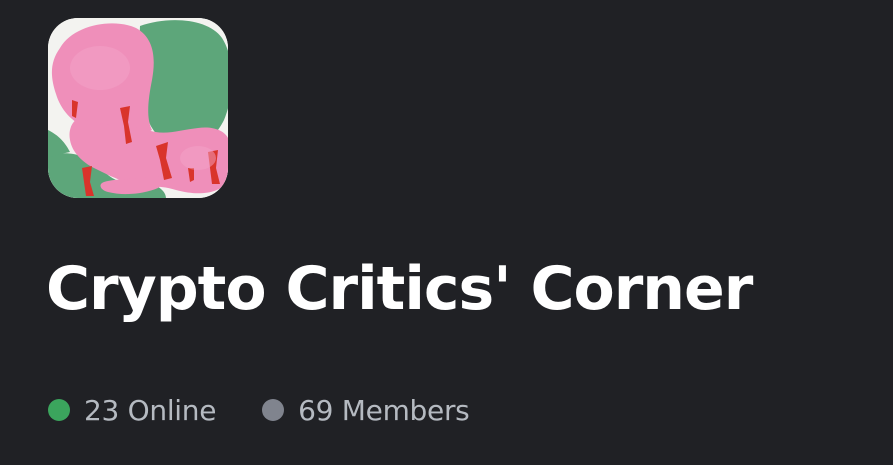 This screenshot has height=465, width=893. I want to click on server-icon, so click(138, 108).